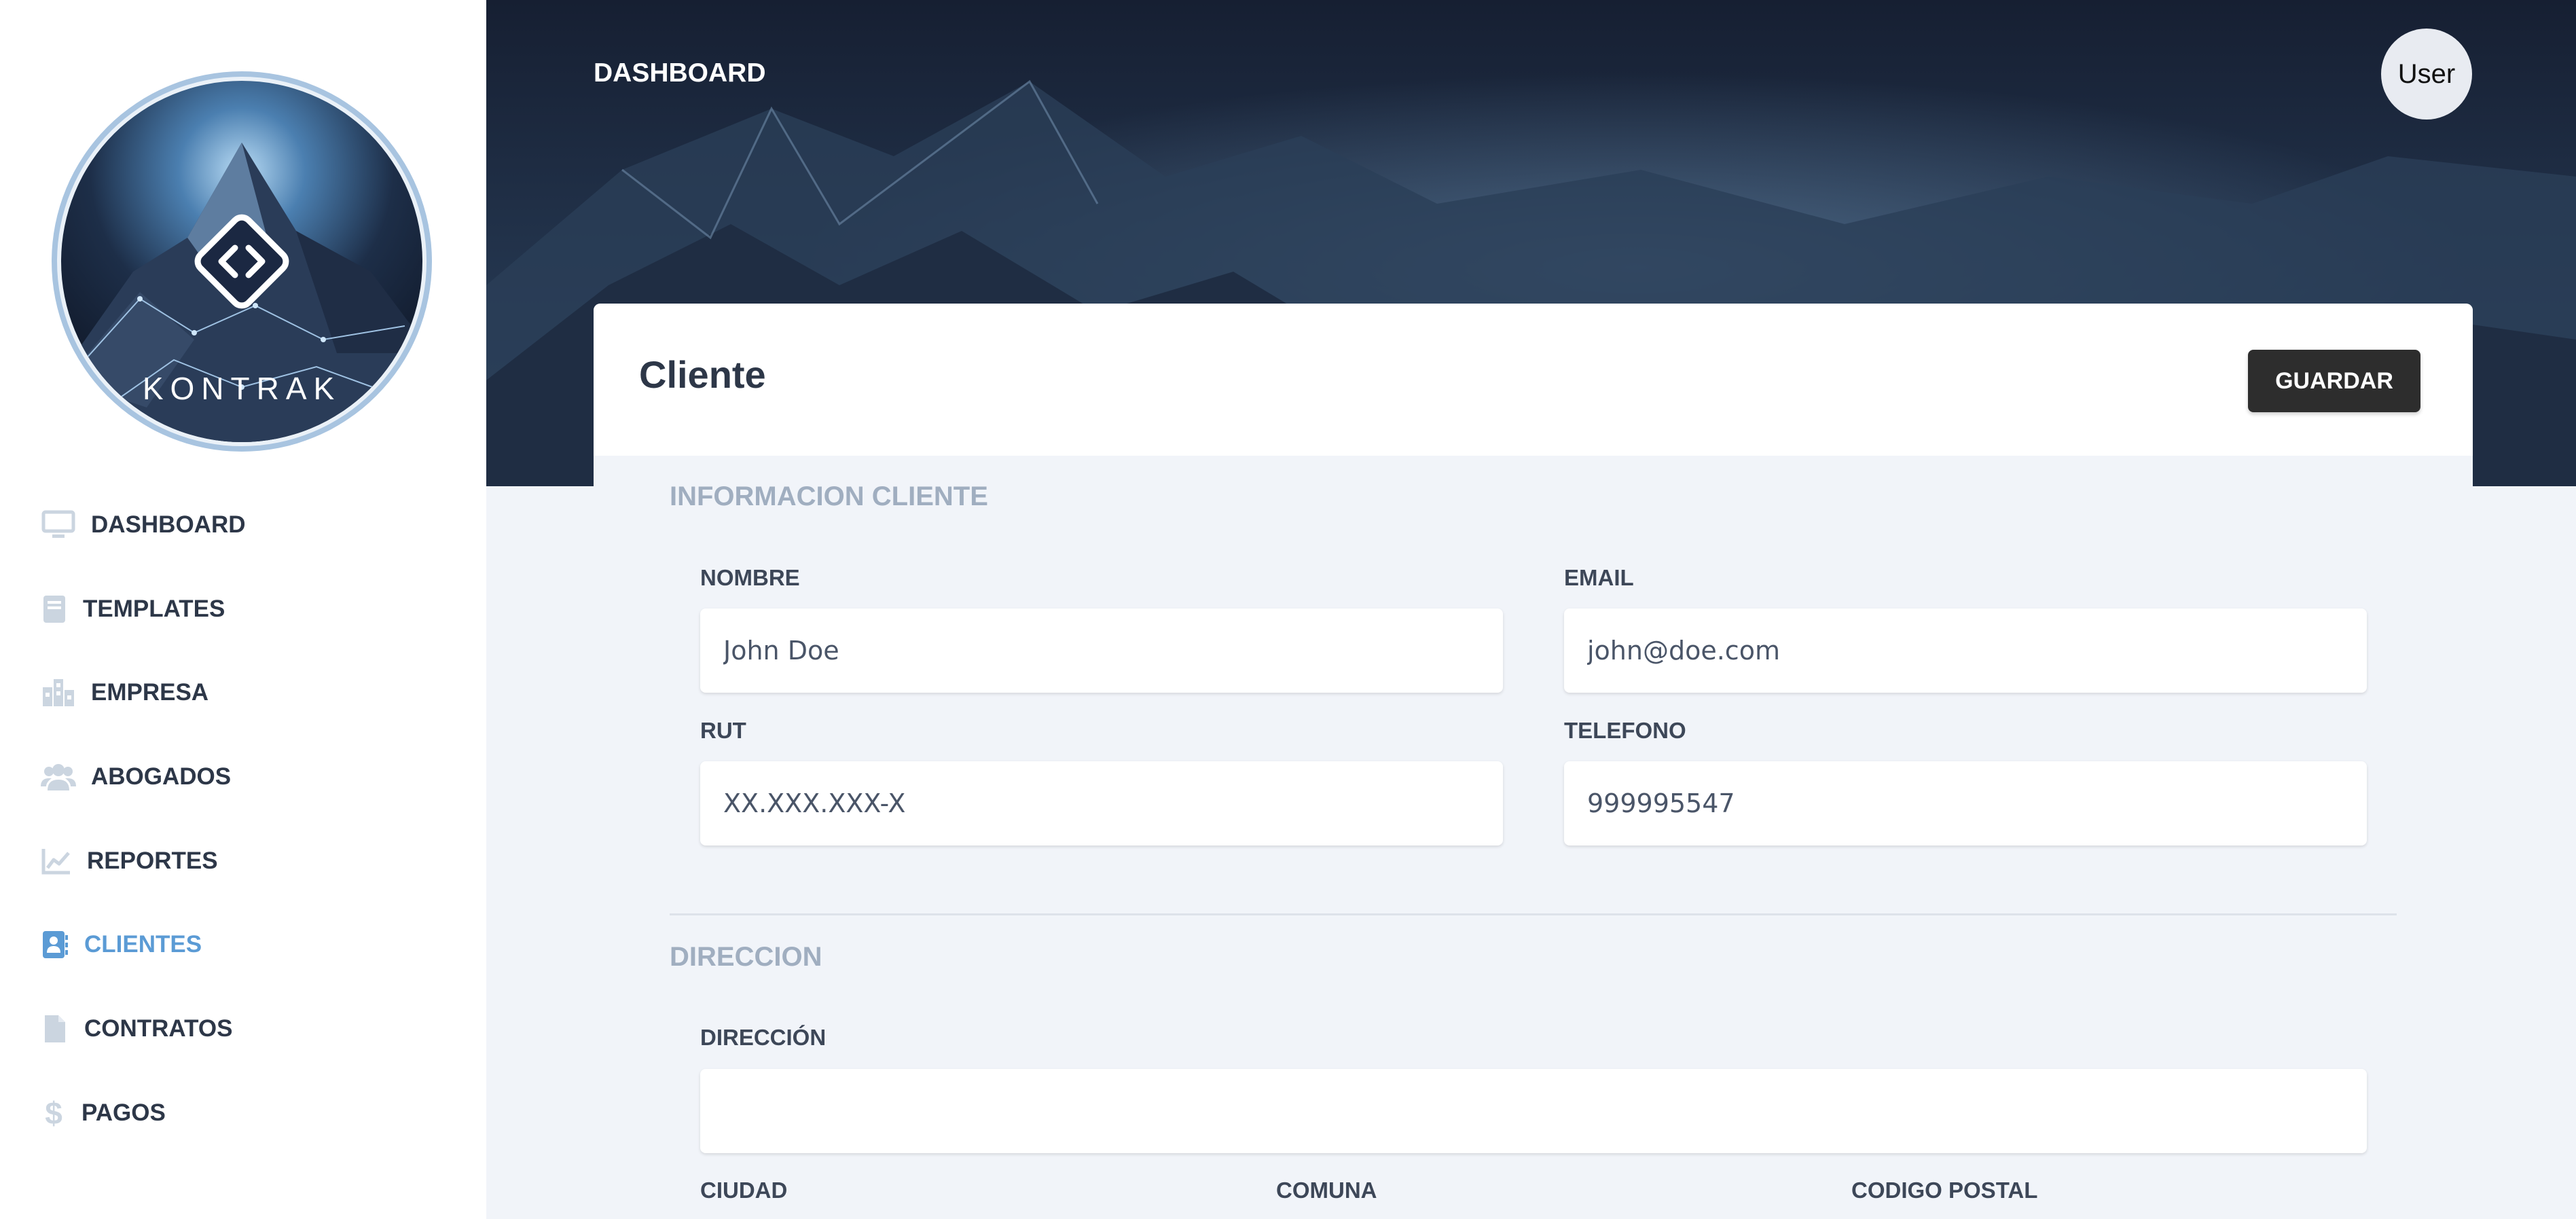  Describe the element at coordinates (161, 776) in the screenshot. I see `sidebar-item-label: ABOGADOS` at that location.